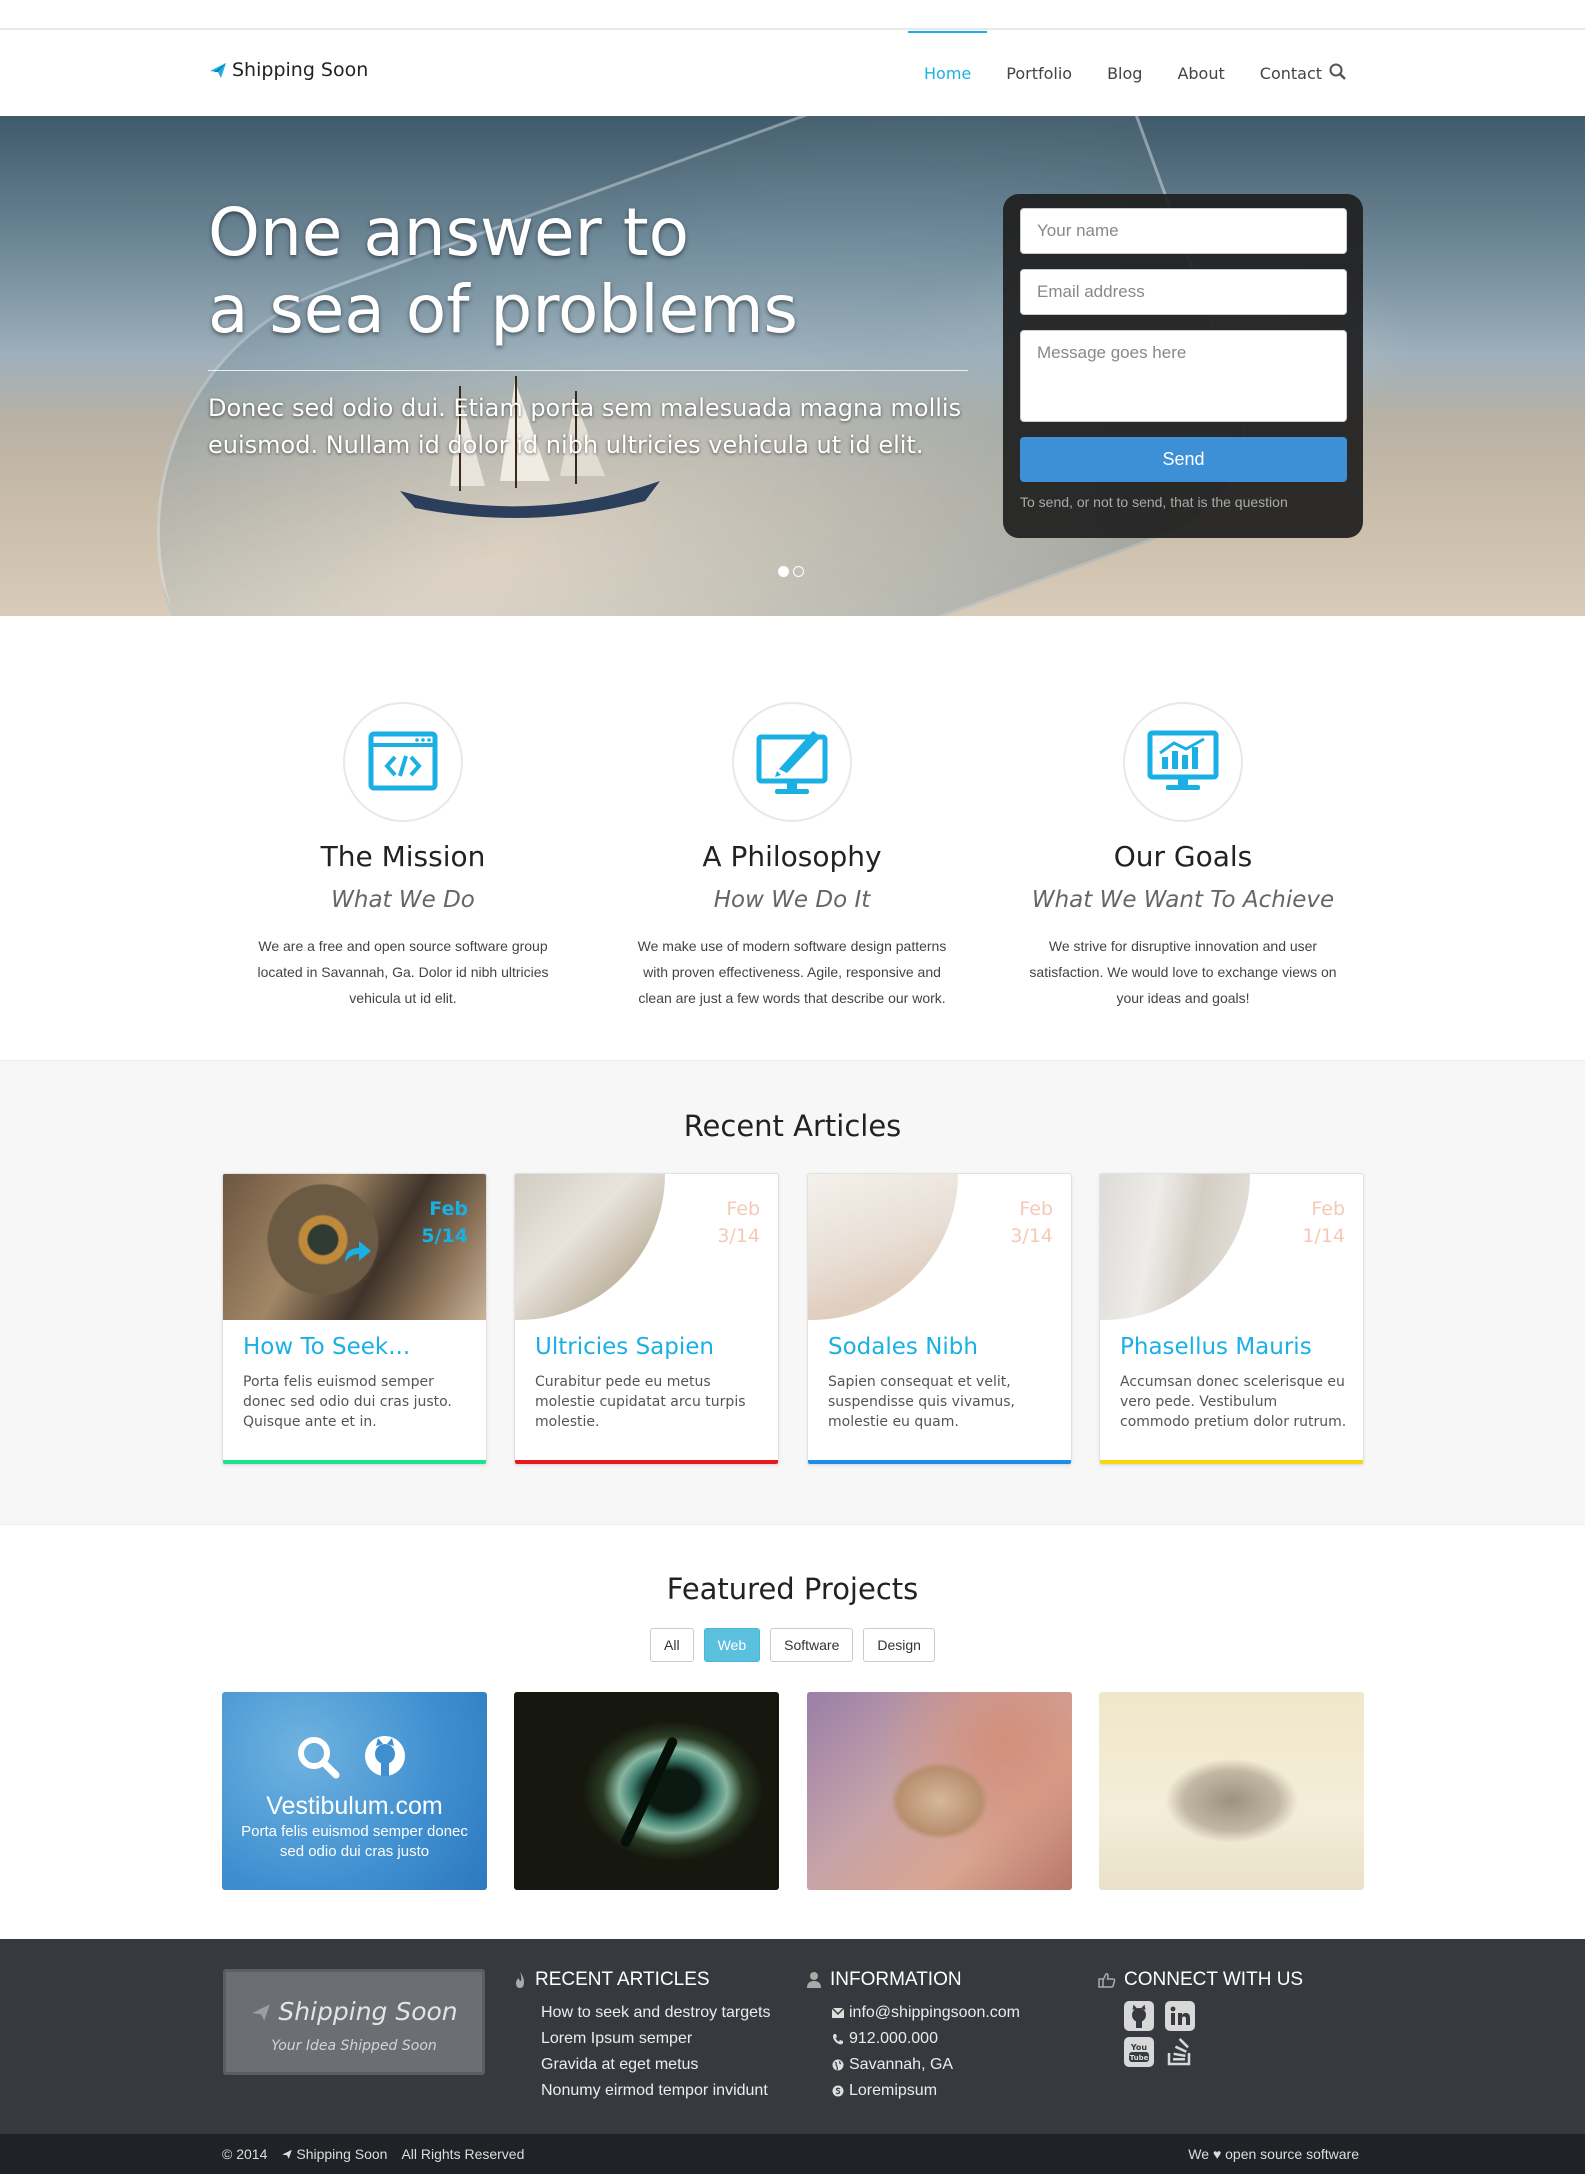  Describe the element at coordinates (624, 1347) in the screenshot. I see `article-title: Ultricies Sapien` at that location.